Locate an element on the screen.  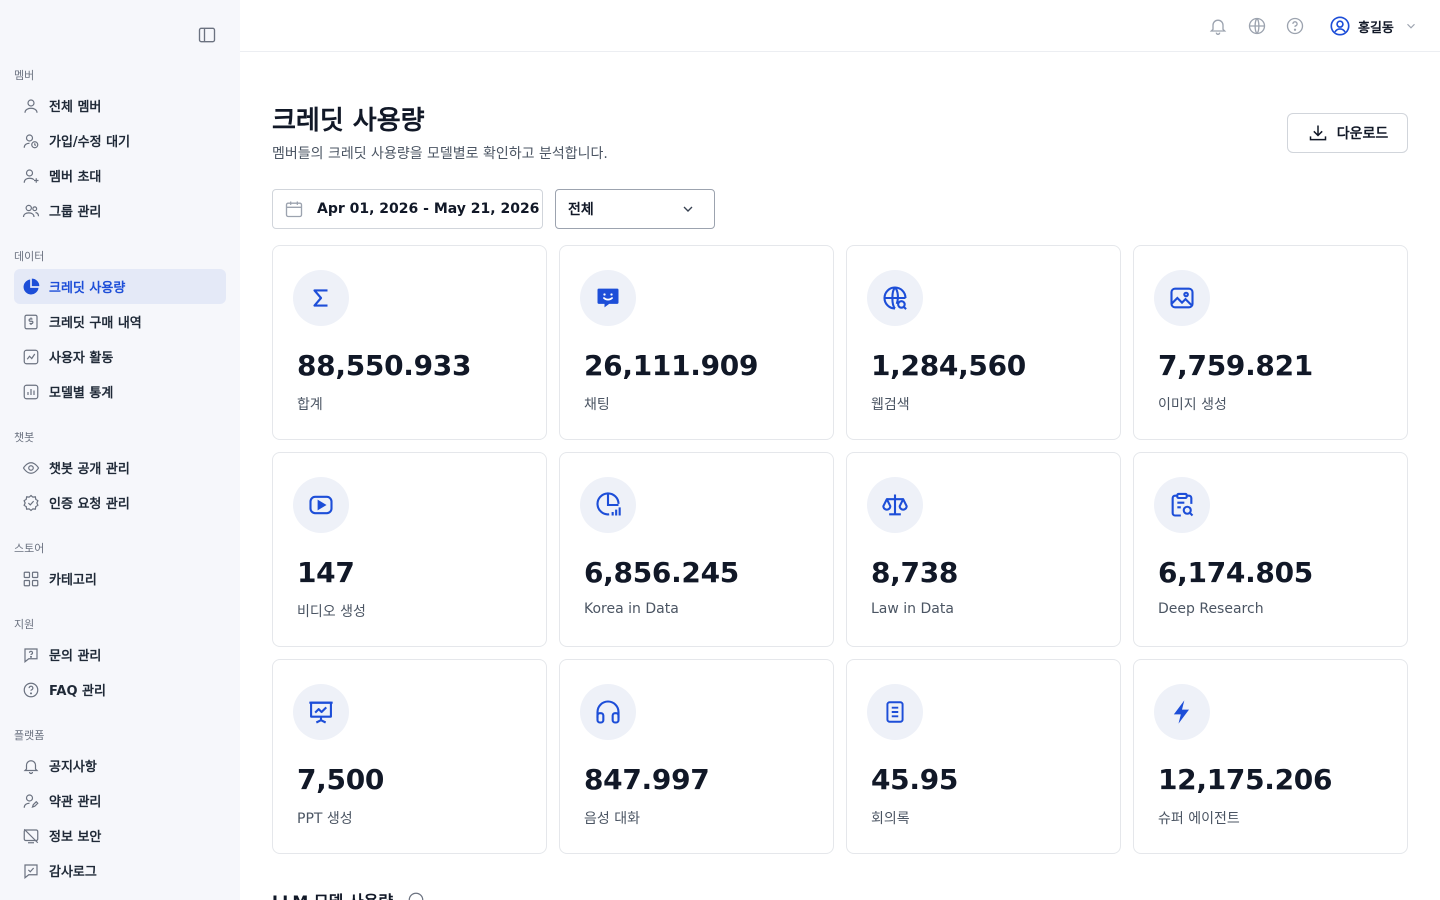
sidebar-item-label: 전체 멤버 is located at coordinates (75, 107).